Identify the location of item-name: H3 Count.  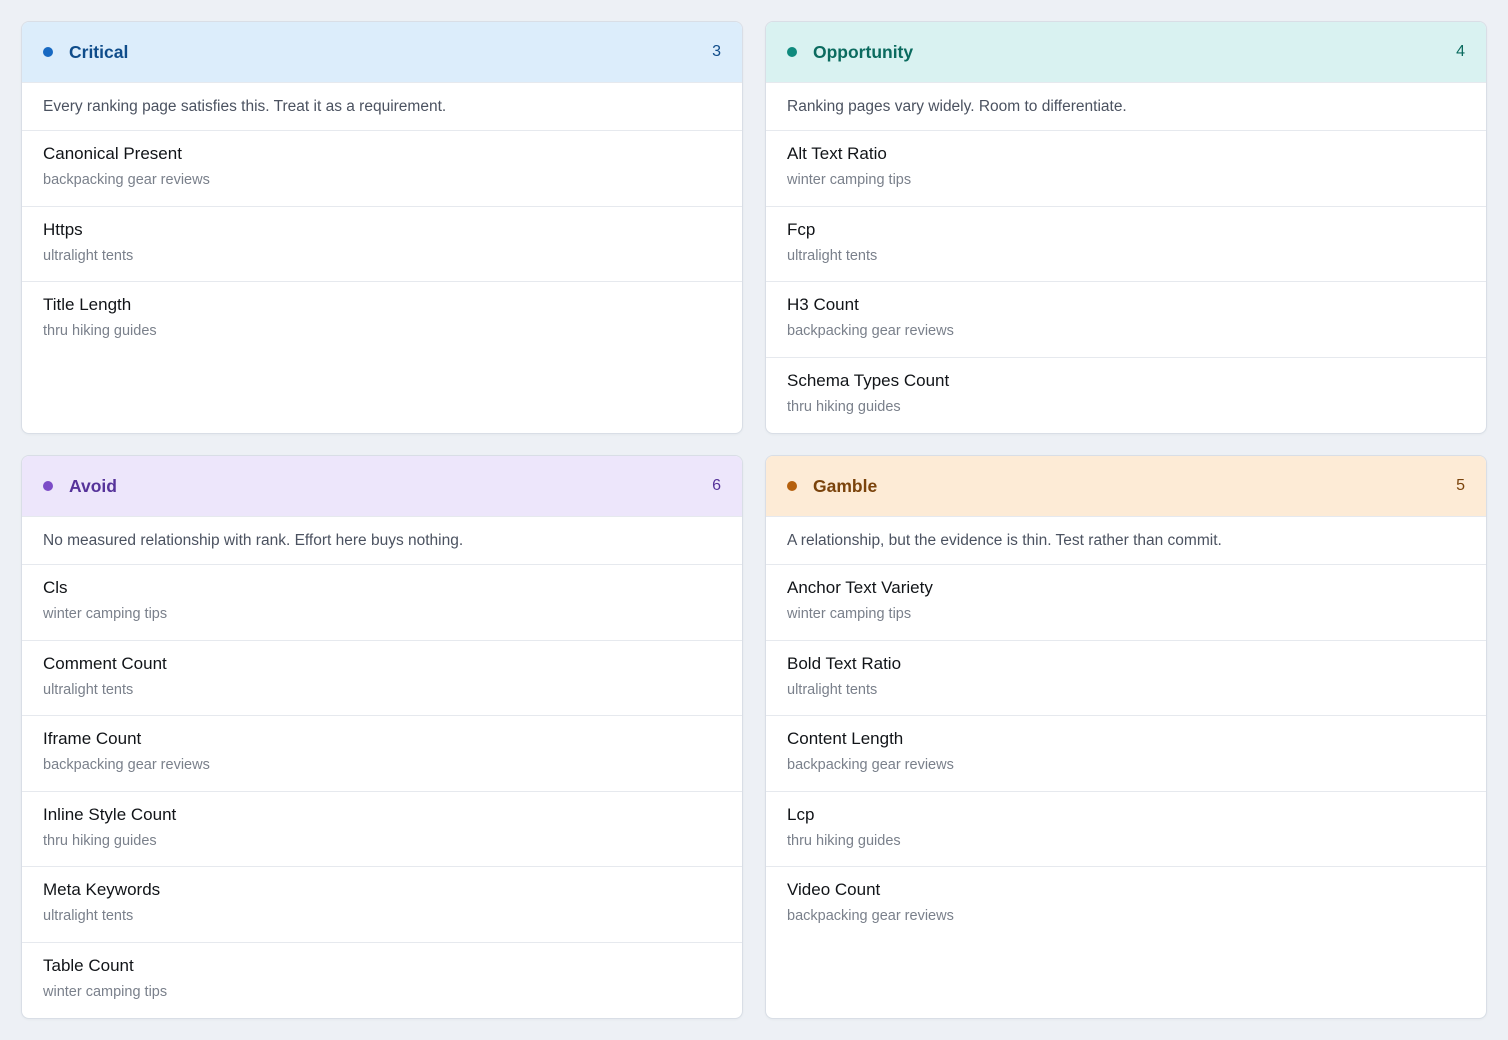
(823, 305).